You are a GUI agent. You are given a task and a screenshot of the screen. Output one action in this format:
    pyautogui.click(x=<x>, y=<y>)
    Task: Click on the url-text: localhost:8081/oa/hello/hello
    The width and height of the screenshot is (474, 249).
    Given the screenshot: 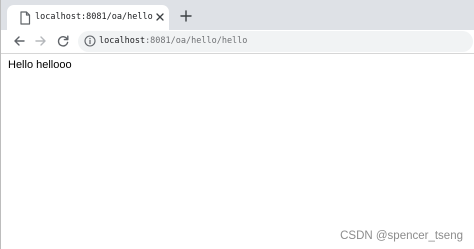 What is the action you would take?
    pyautogui.click(x=173, y=41)
    